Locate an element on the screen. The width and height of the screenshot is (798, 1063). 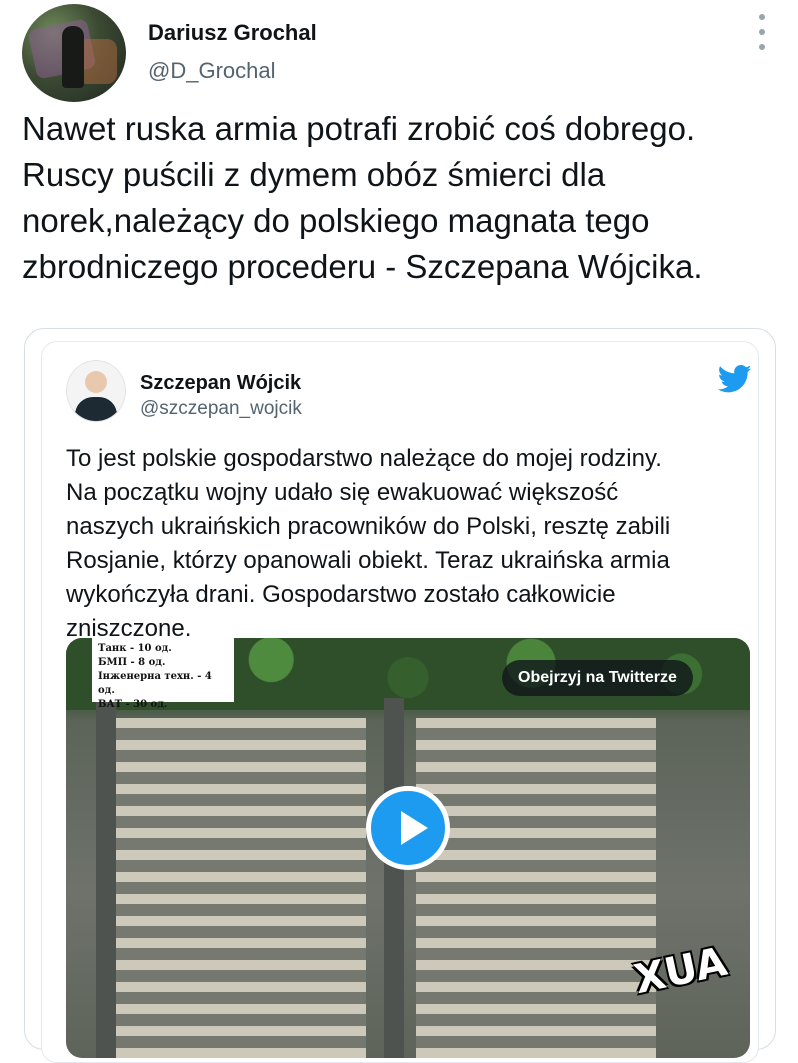
info-line: Танк - 10 од. is located at coordinates (135, 648).